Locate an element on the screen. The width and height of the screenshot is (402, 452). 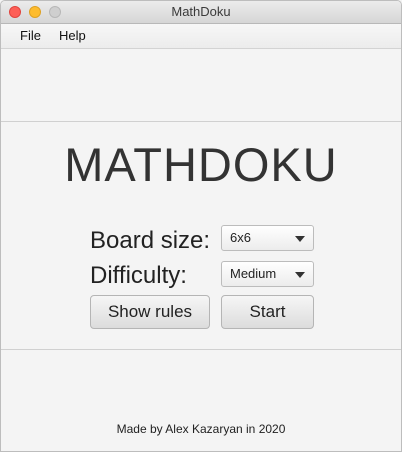
difficulty-label: Difficulty: is located at coordinates (138, 275).